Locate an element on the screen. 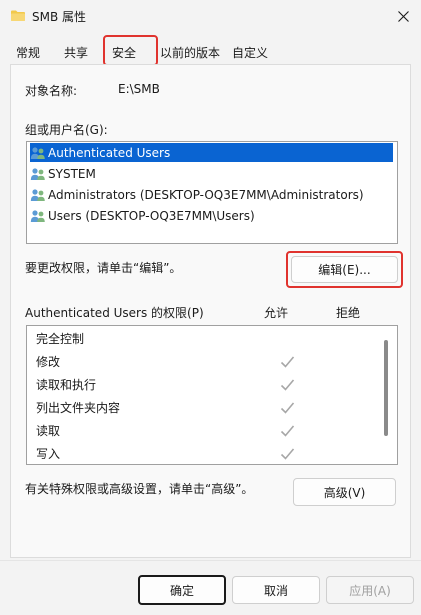 The height and width of the screenshot is (615, 421). close-icon is located at coordinates (403, 16).